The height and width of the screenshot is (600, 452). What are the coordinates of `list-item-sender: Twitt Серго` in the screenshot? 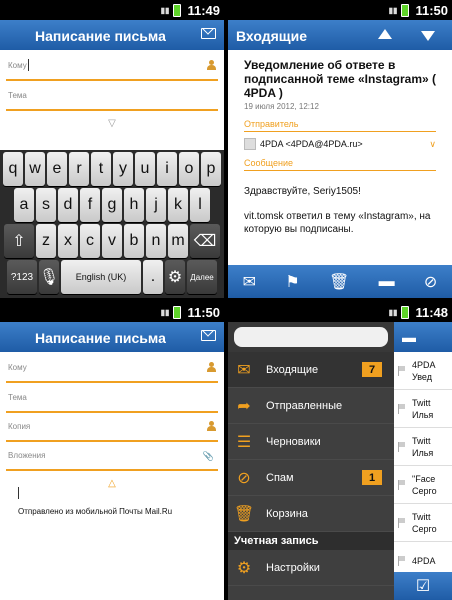 It's located at (424, 522).